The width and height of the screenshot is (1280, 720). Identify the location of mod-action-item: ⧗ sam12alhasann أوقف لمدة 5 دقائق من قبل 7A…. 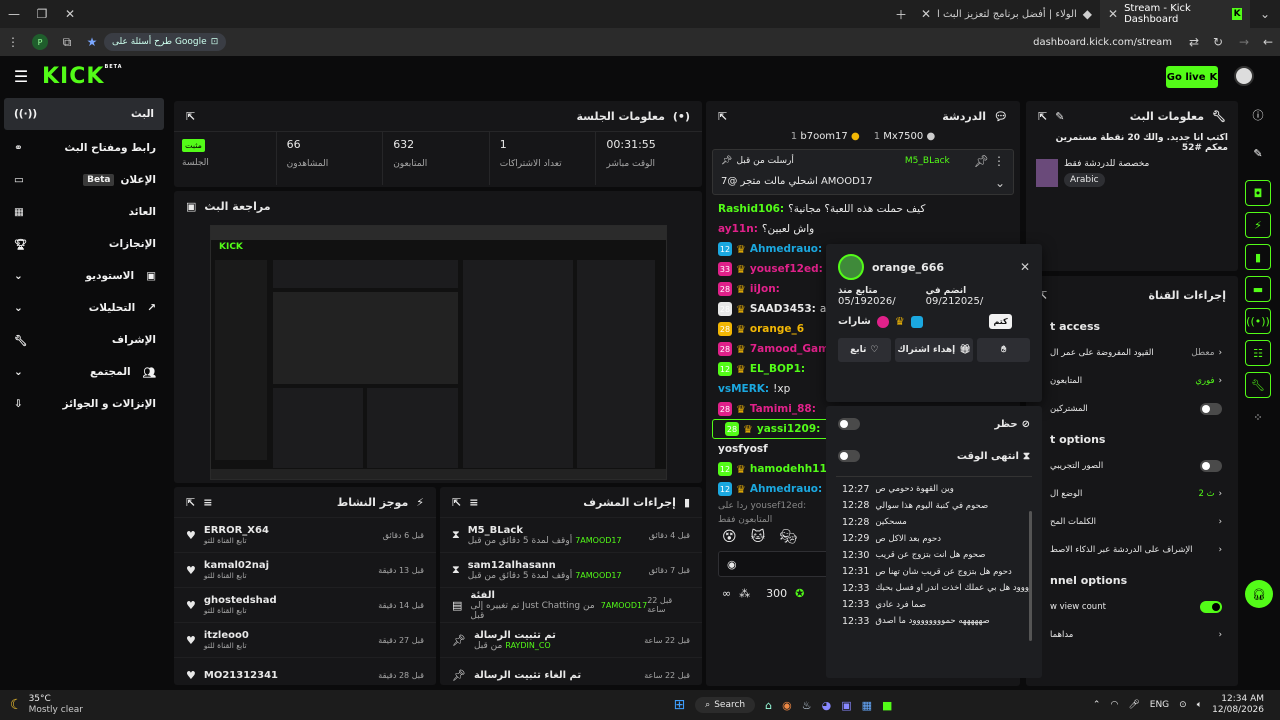
(571, 569).